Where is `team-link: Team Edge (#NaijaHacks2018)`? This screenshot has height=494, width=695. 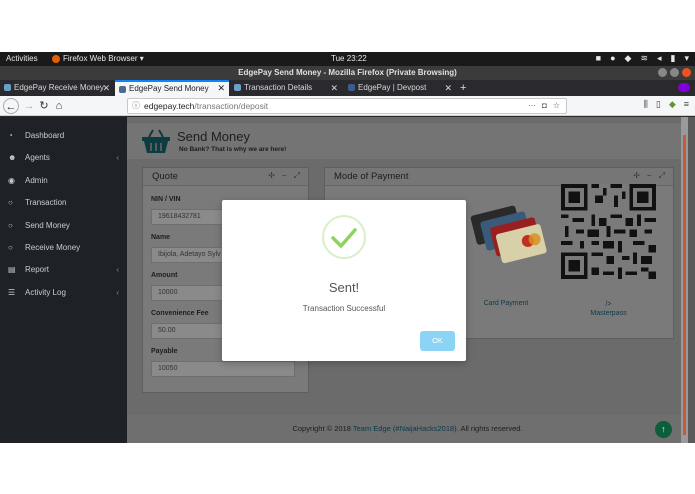
team-link: Team Edge (#NaijaHacks2018) is located at coordinates (405, 428).